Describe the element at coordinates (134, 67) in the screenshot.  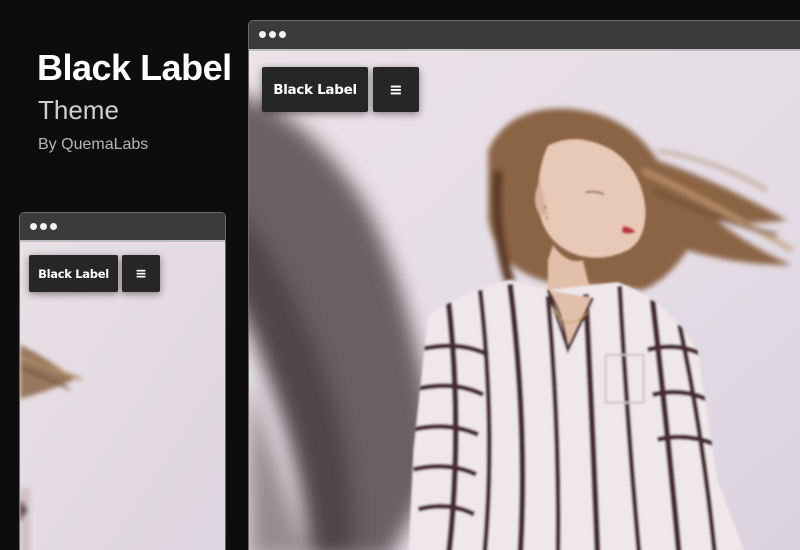
I see `theme-title: Black Label` at that location.